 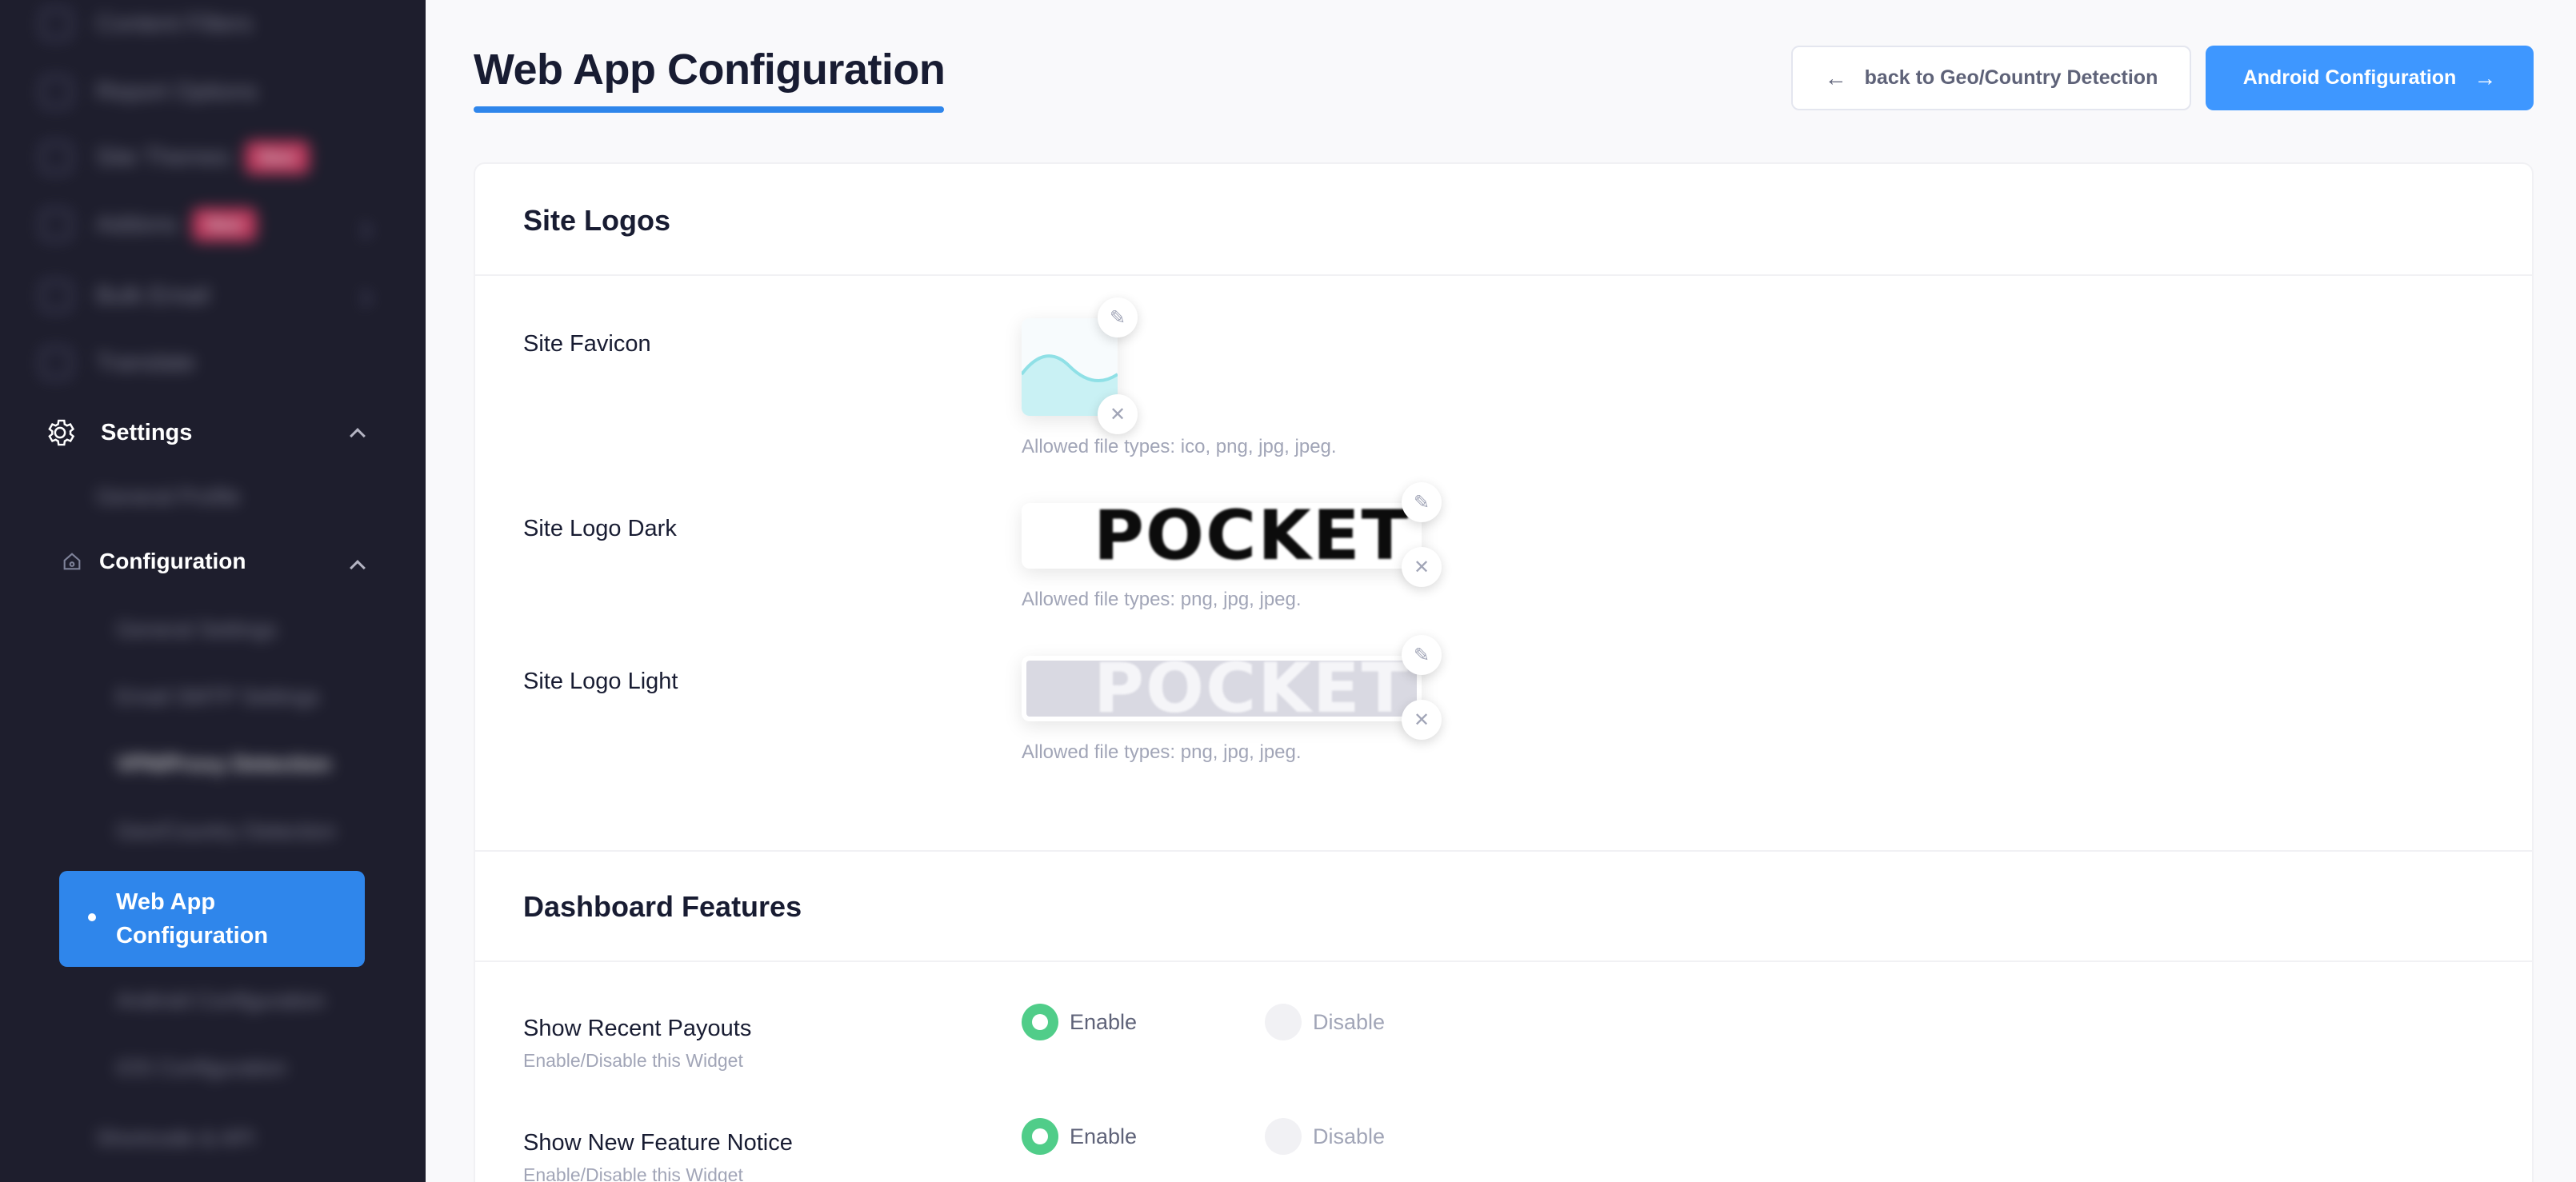 I want to click on favicon-hint: Allowed file types: ico, png, jpg, jpeg., so click(x=1179, y=446).